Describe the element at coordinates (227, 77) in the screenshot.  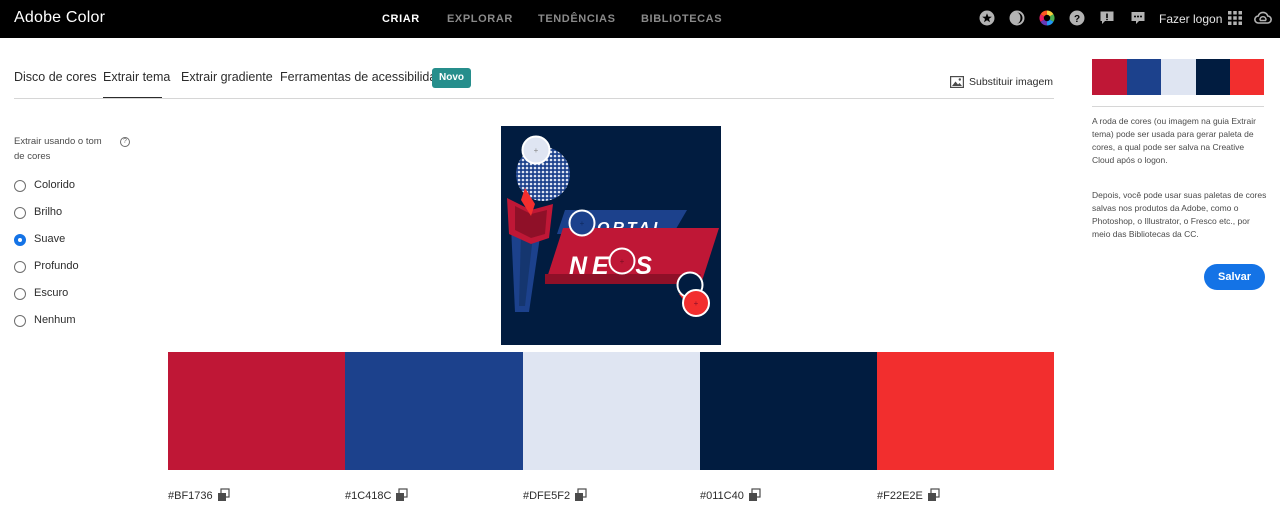
I see `tab-extrair-gradiente: Extrair gradiente` at that location.